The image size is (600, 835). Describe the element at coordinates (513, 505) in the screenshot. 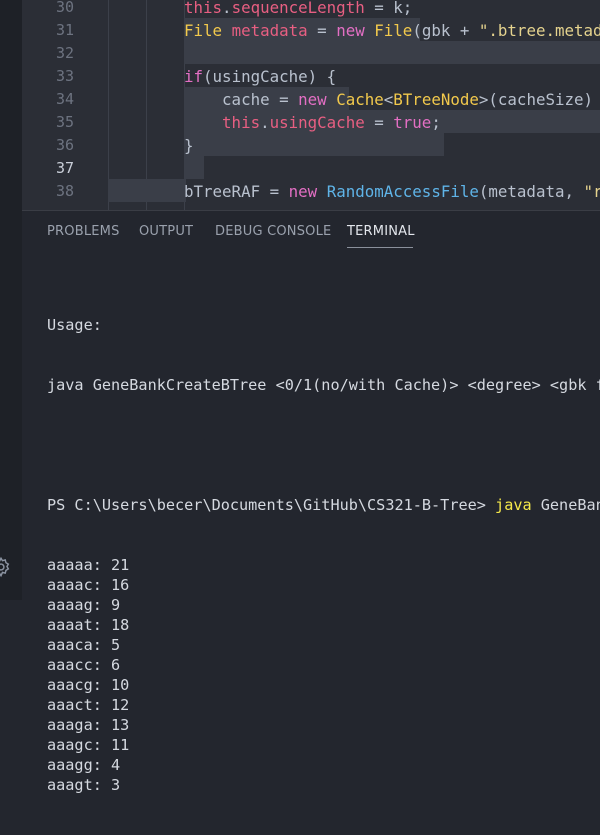

I see `terminal-command: java` at that location.